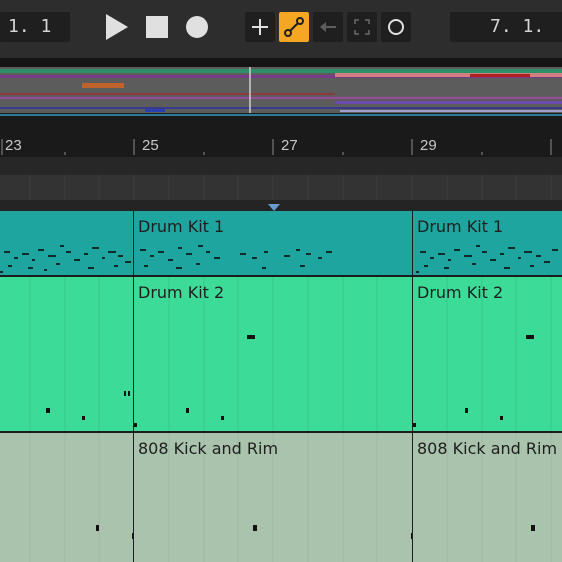 This screenshot has height=562, width=562. What do you see at coordinates (396, 27) in the screenshot?
I see `session-record-icon` at bounding box center [396, 27].